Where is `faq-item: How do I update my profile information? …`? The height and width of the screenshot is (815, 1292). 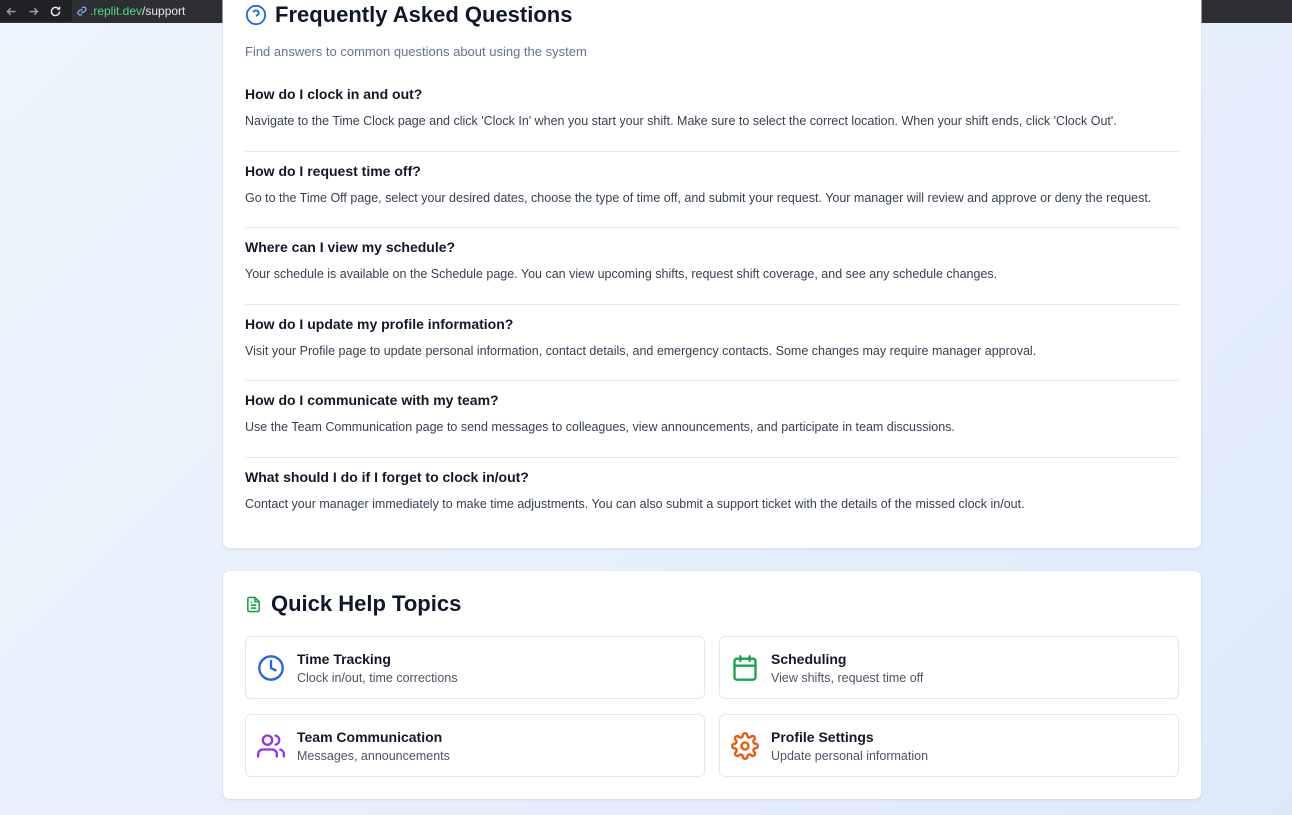 faq-item: How do I update my profile information? … is located at coordinates (712, 343).